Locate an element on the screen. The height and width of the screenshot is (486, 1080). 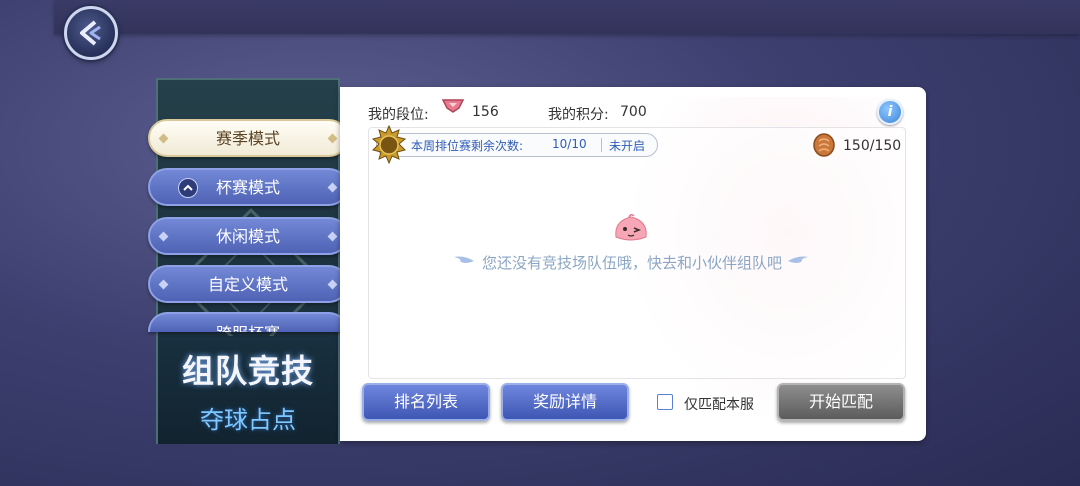
tab-label: 休闲模式 is located at coordinates (247, 236).